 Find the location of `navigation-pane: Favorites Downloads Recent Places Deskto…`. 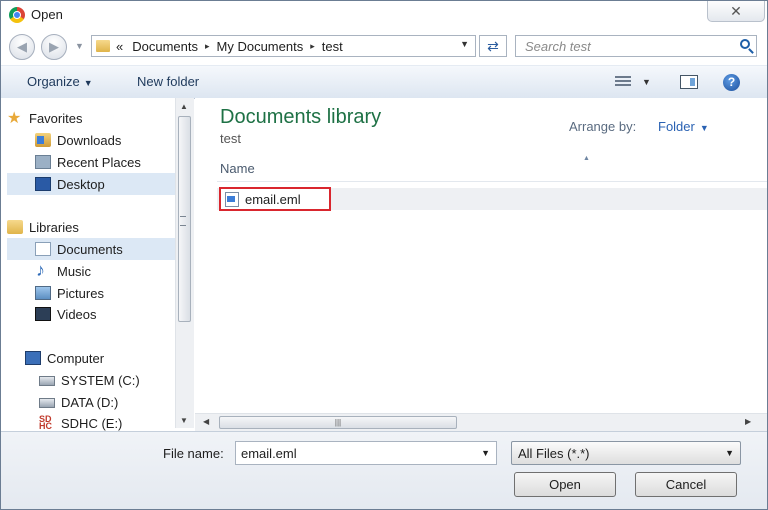

navigation-pane: Favorites Downloads Recent Places Deskto… is located at coordinates (88, 264).